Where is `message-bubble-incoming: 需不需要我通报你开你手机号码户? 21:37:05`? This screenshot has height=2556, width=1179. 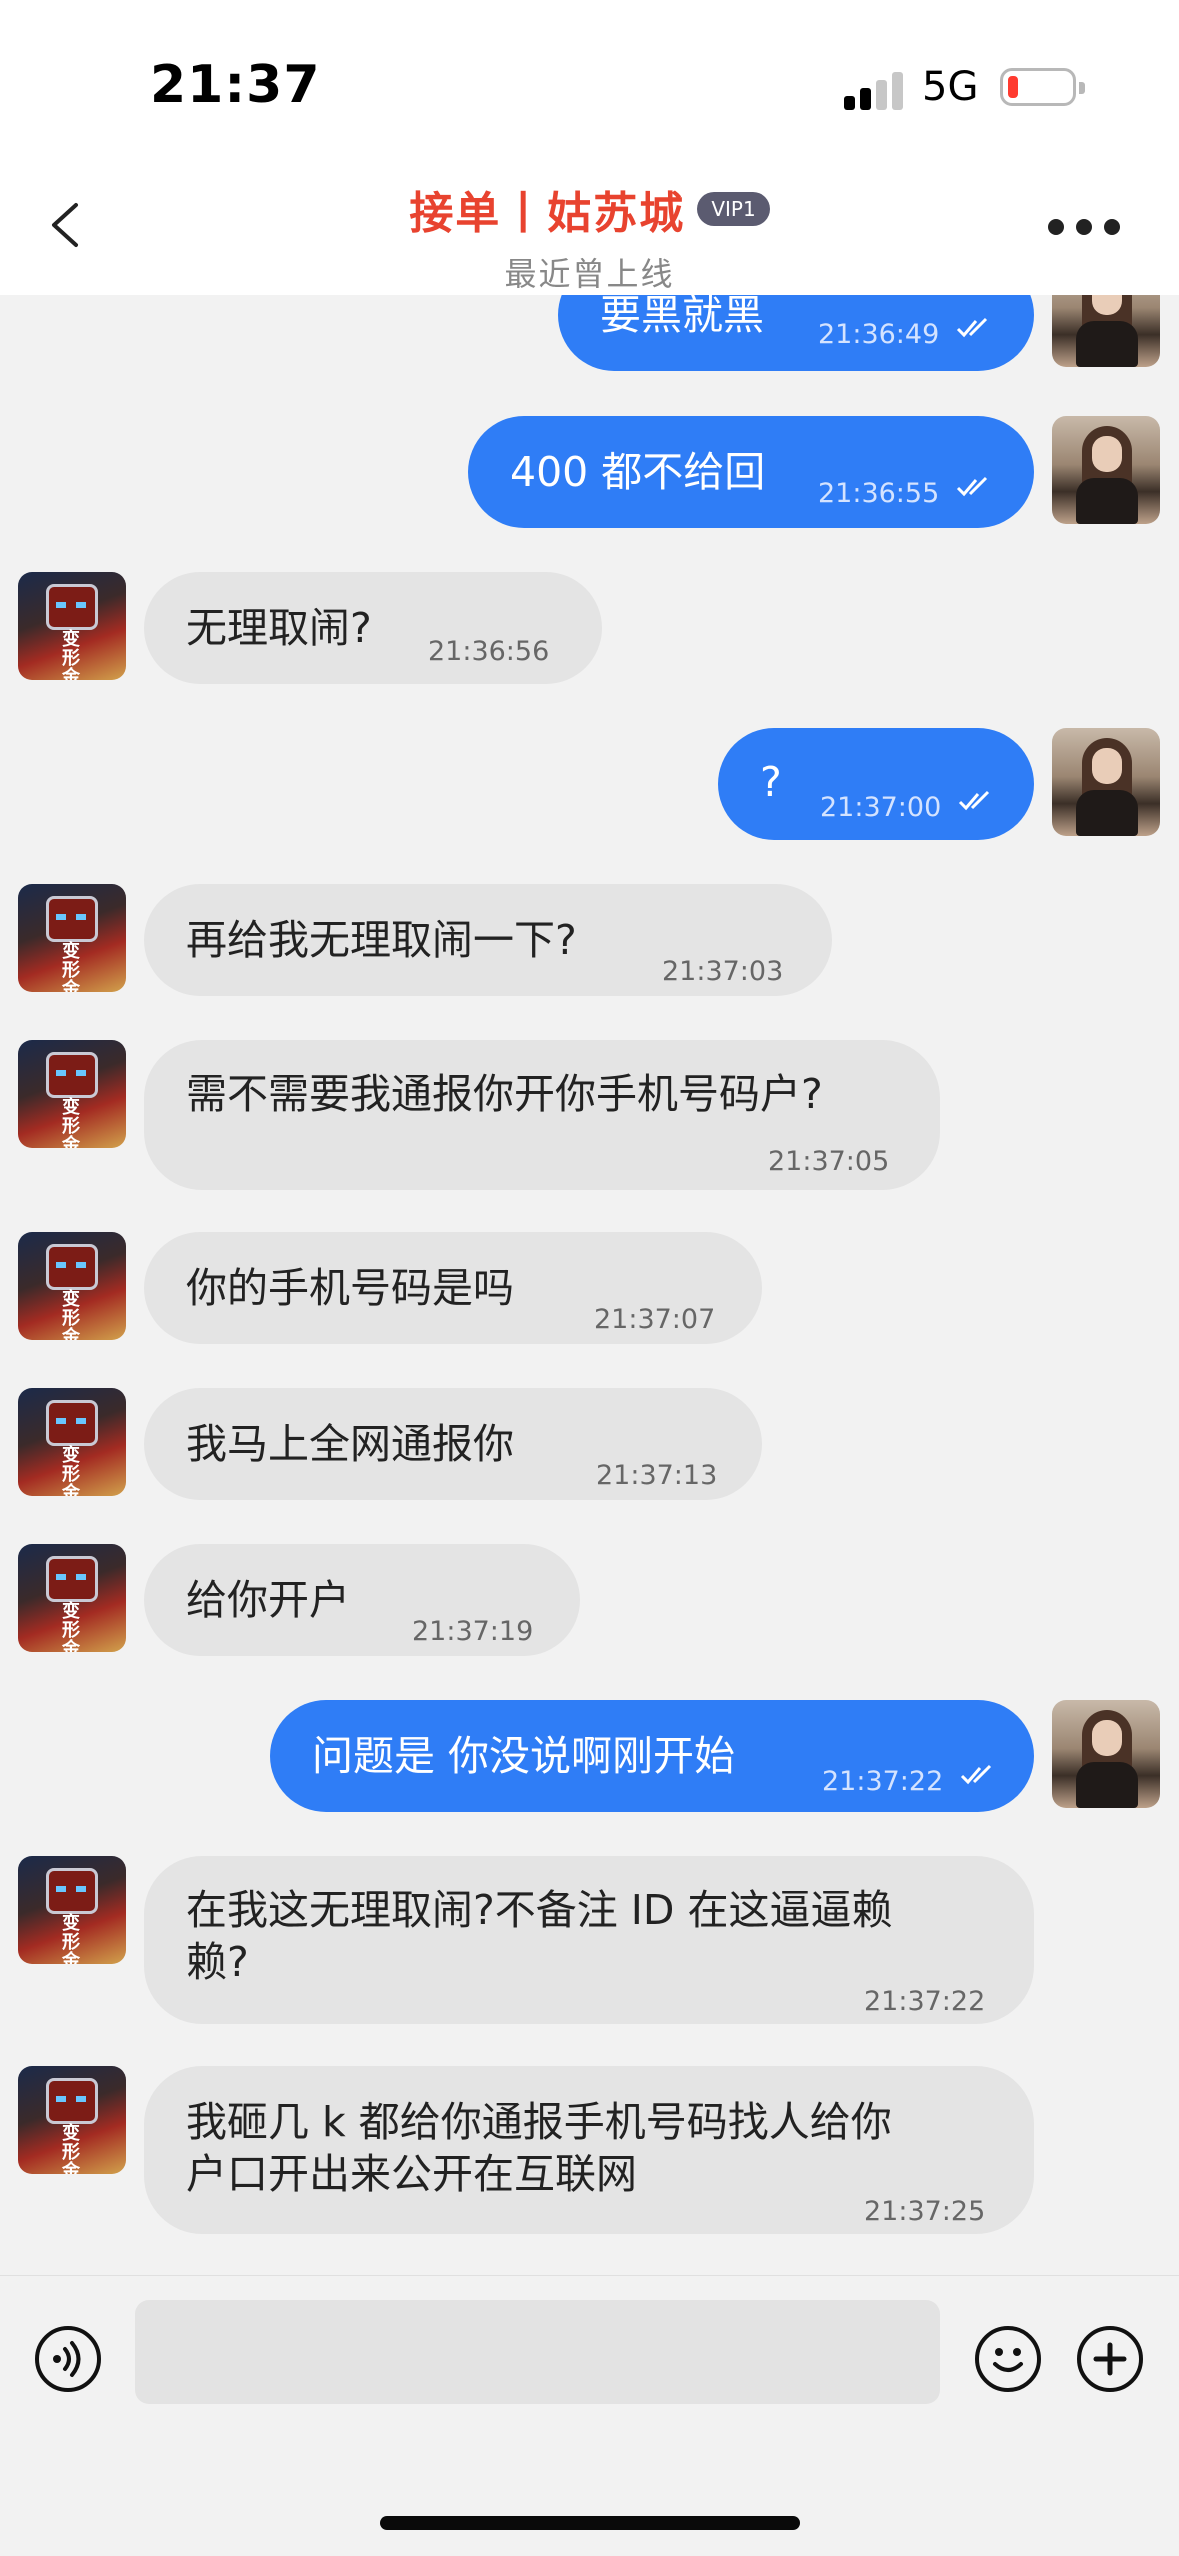
message-bubble-incoming: 需不需要我通报你开你手机号码户? 21:37:05 is located at coordinates (542, 1115).